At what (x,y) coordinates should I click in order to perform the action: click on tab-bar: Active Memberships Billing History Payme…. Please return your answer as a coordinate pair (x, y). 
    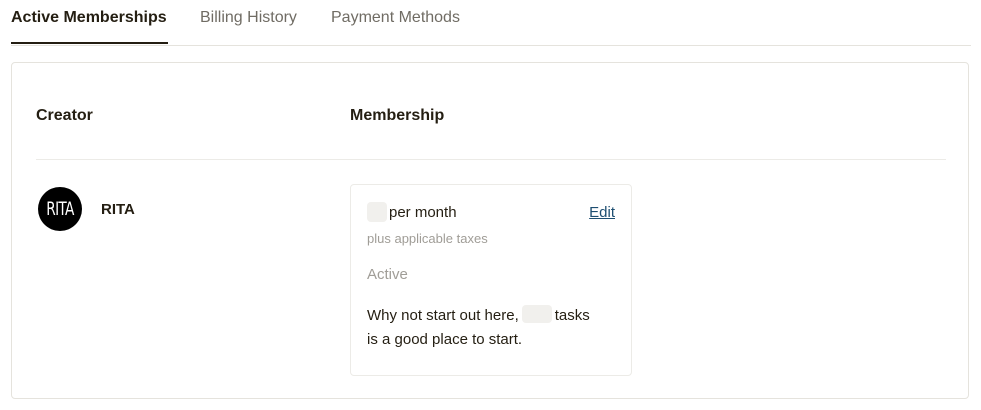
    Looking at the image, I should click on (491, 23).